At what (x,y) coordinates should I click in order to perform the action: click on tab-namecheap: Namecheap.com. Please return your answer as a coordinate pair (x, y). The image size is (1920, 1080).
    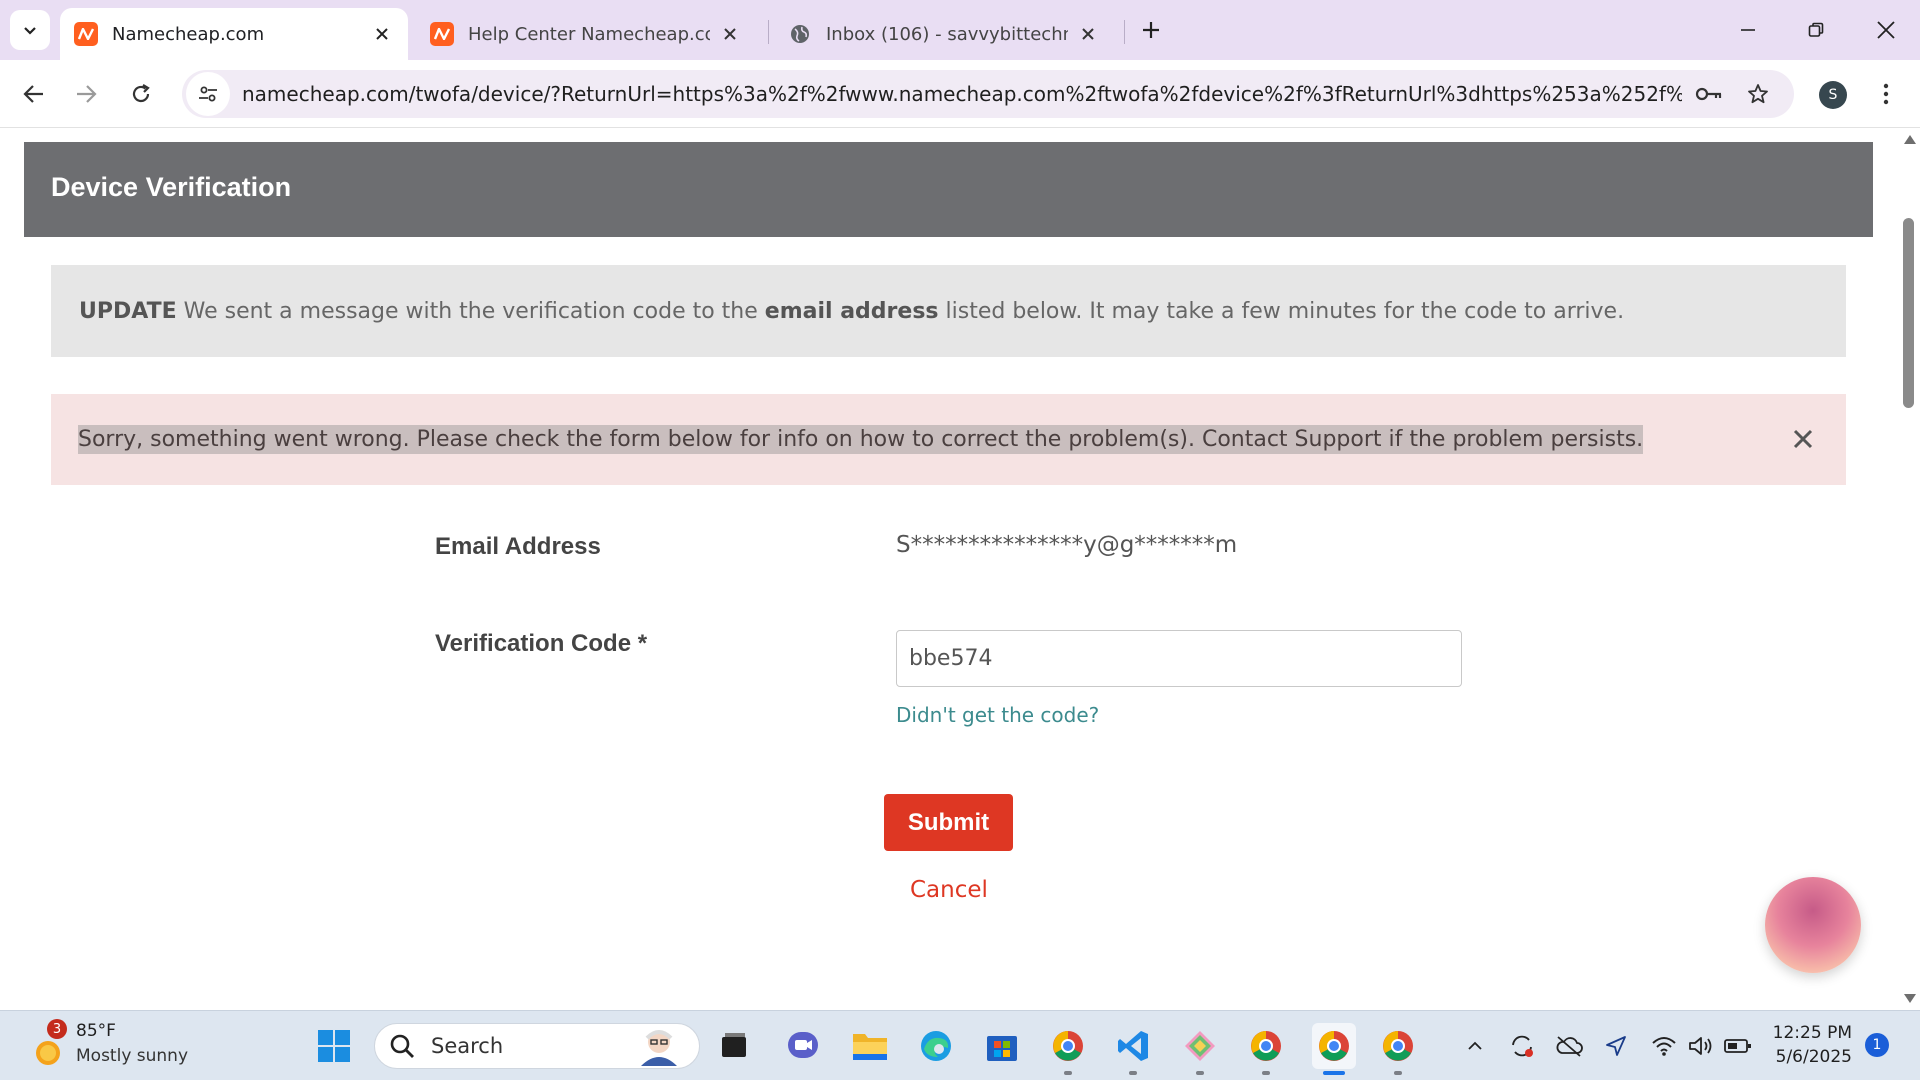
    Looking at the image, I should click on (234, 34).